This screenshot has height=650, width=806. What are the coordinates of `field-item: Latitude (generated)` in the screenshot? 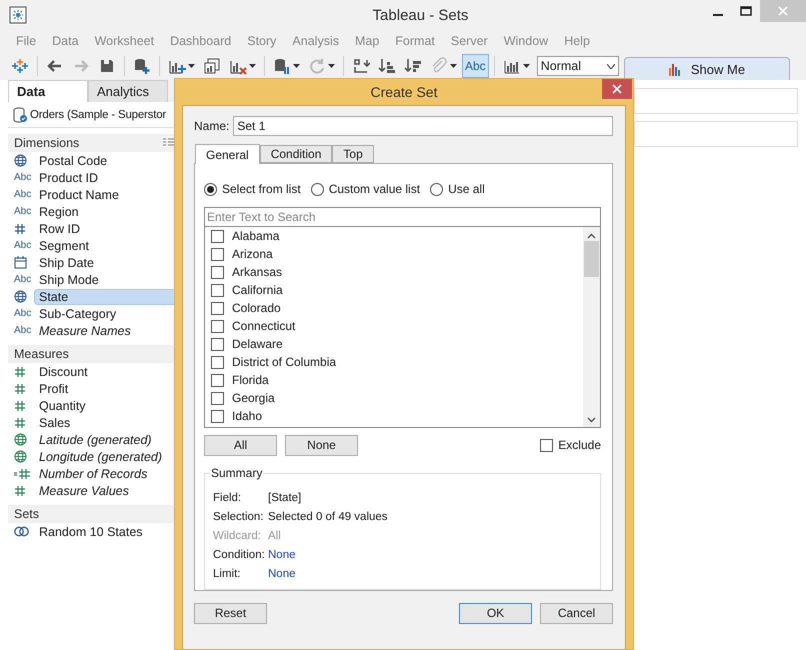 It's located at (95, 440).